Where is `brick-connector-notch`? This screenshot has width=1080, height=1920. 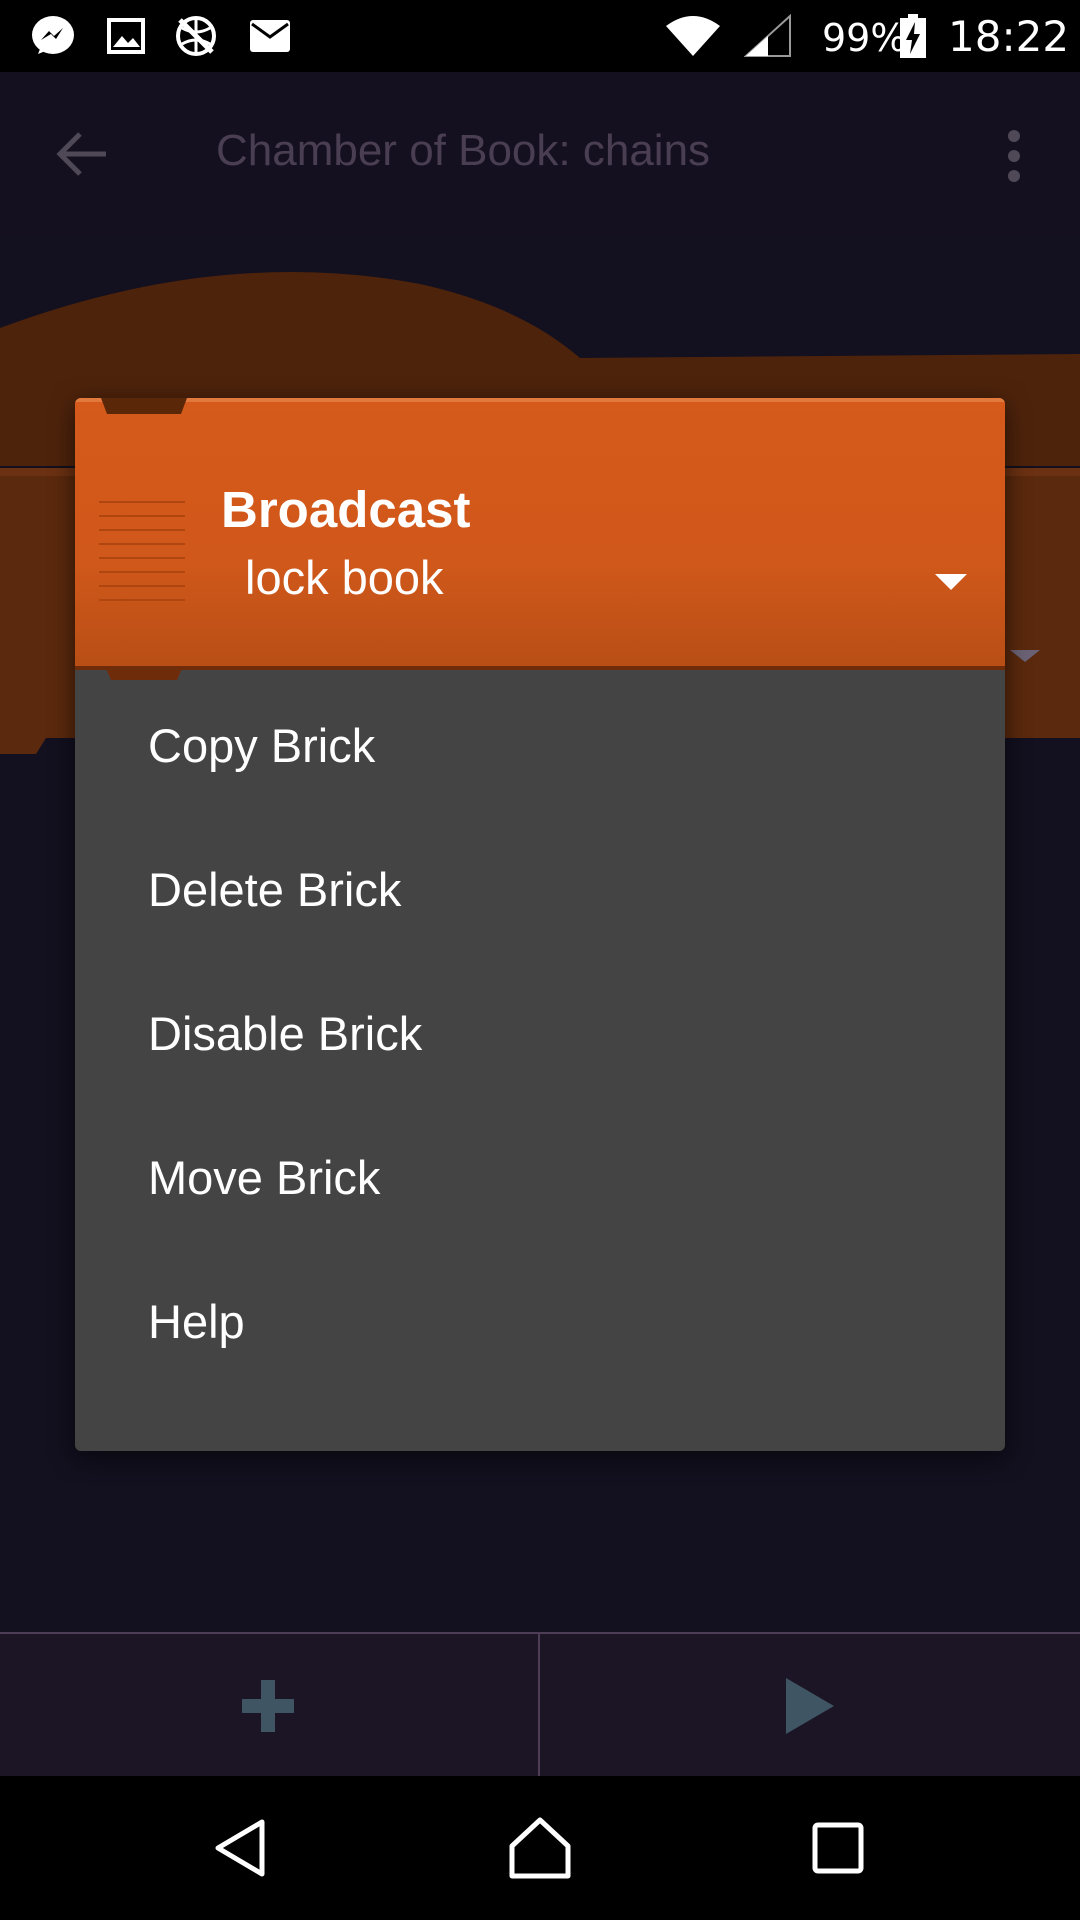
brick-connector-notch is located at coordinates (144, 406).